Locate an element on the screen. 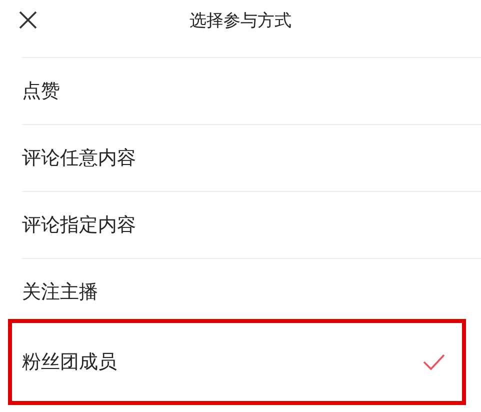  option-label: 点赞 is located at coordinates (41, 91).